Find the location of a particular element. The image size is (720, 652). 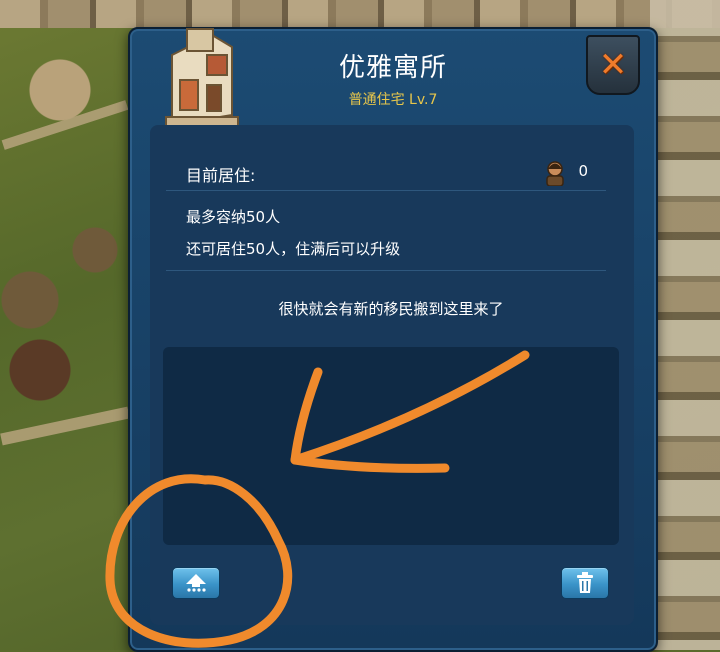

city-buildings-right is located at coordinates (685, 325).